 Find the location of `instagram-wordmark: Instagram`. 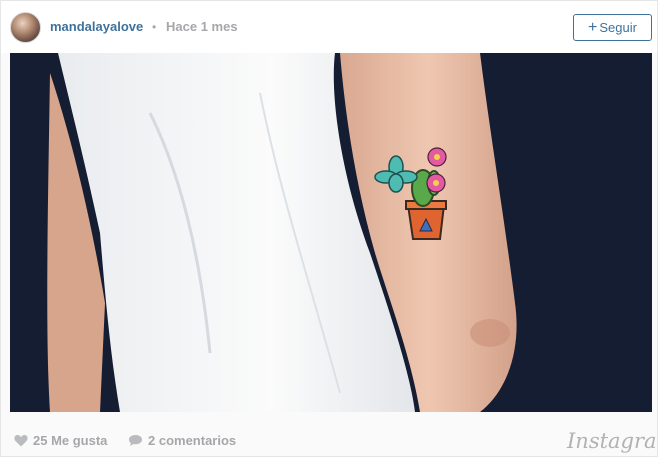

instagram-wordmark: Instagram is located at coordinates (612, 441).